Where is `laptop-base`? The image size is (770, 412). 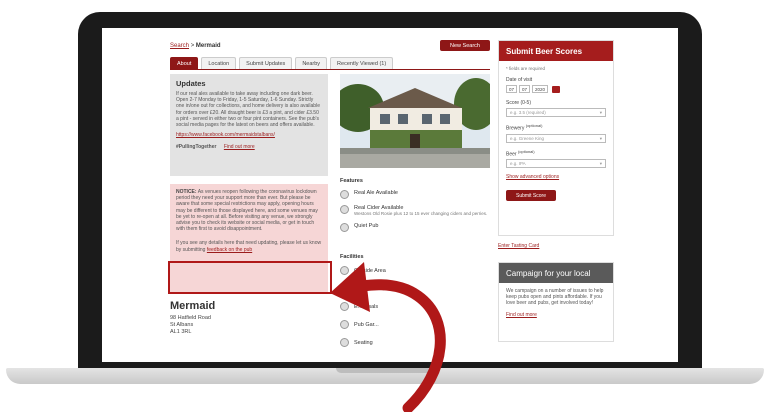 laptop-base is located at coordinates (385, 376).